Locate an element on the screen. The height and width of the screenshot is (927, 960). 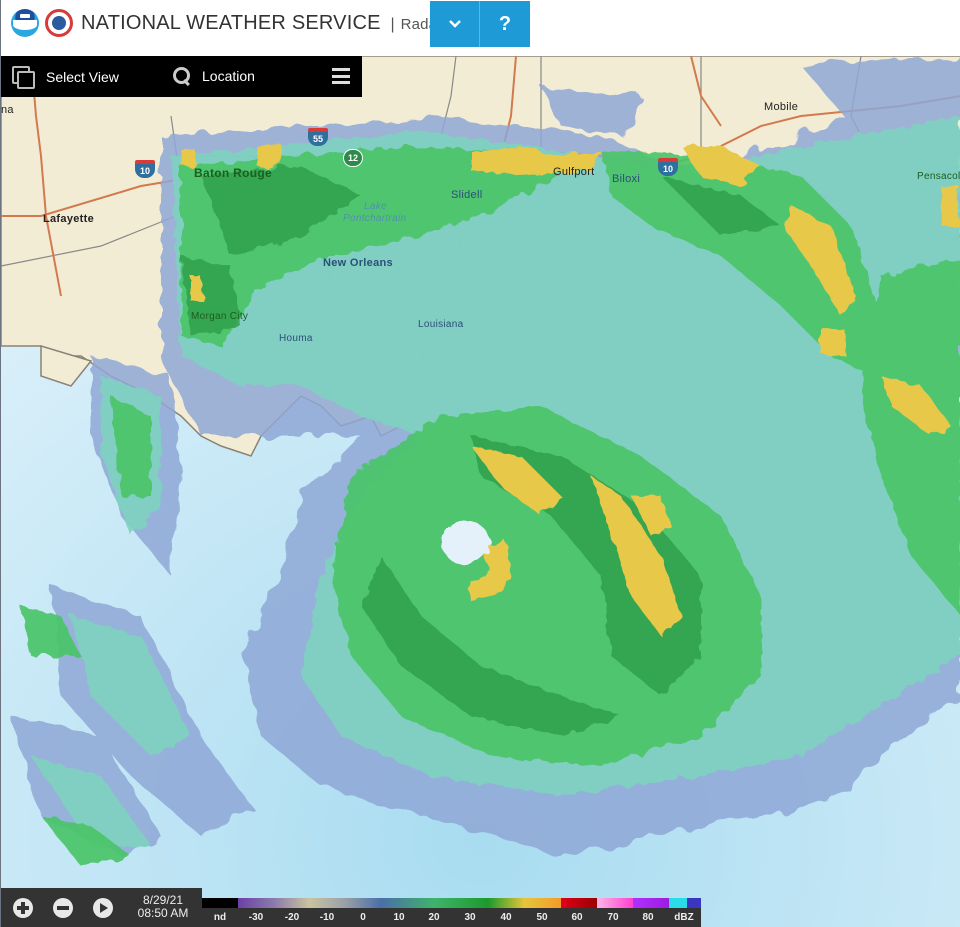
legend-label: 30 is located at coordinates (470, 917).